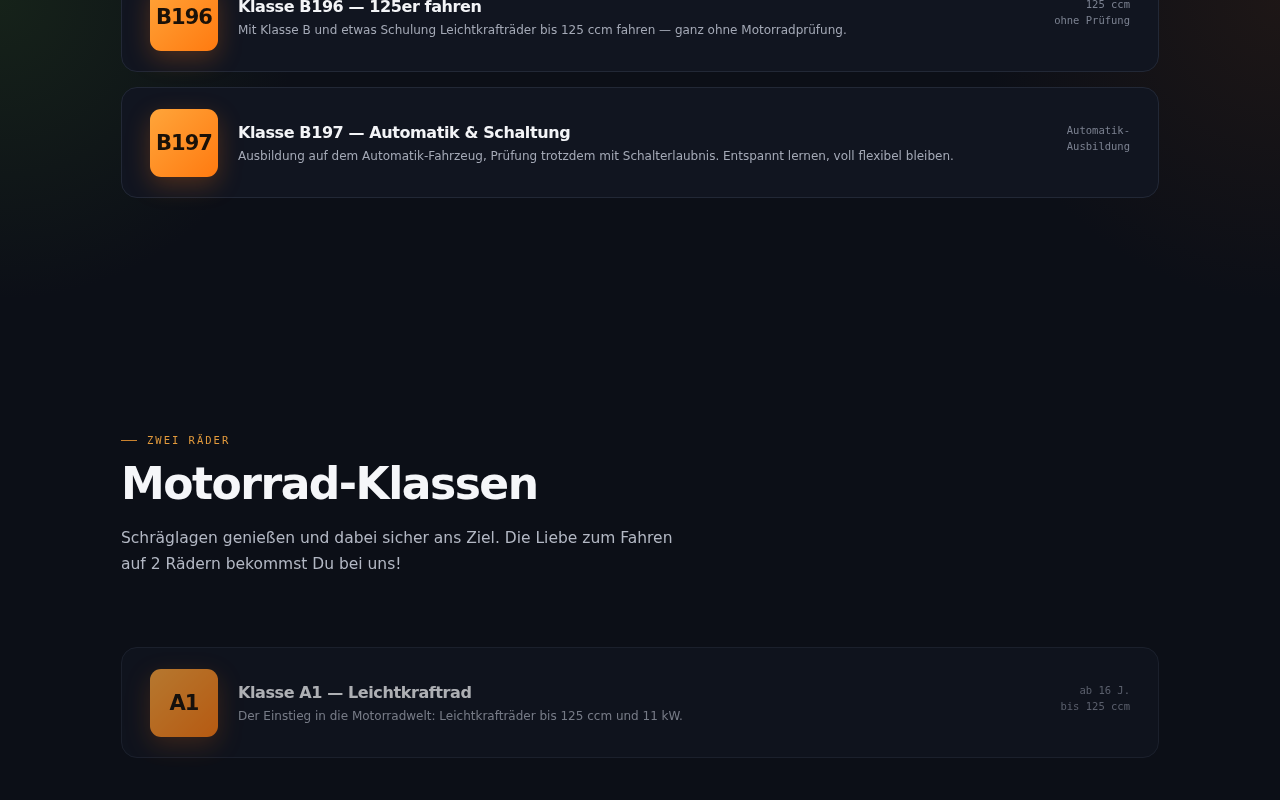 The height and width of the screenshot is (800, 1280). What do you see at coordinates (596, 155) in the screenshot?
I see `card-description: Ausbildung auf dem Automatik-Fahrzeug, Prüfung trotzdem mit Schalterlaubnis. Entspannt lernen, voll flexibel bleiben.` at bounding box center [596, 155].